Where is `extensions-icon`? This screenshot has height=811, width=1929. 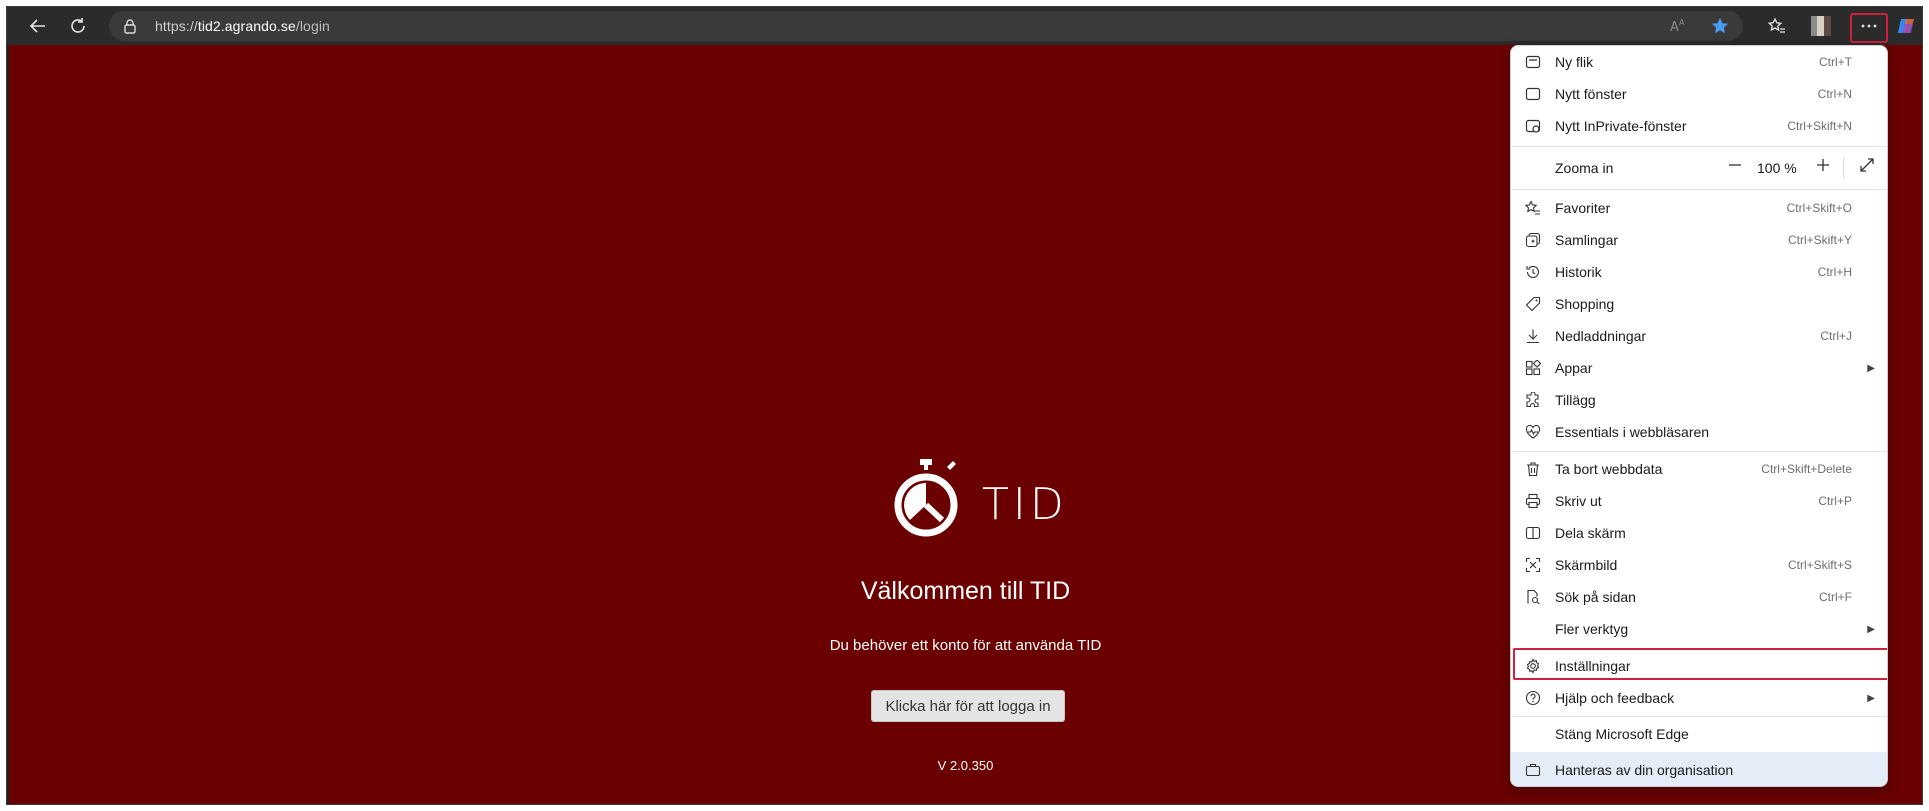
extensions-icon is located at coordinates (1533, 400).